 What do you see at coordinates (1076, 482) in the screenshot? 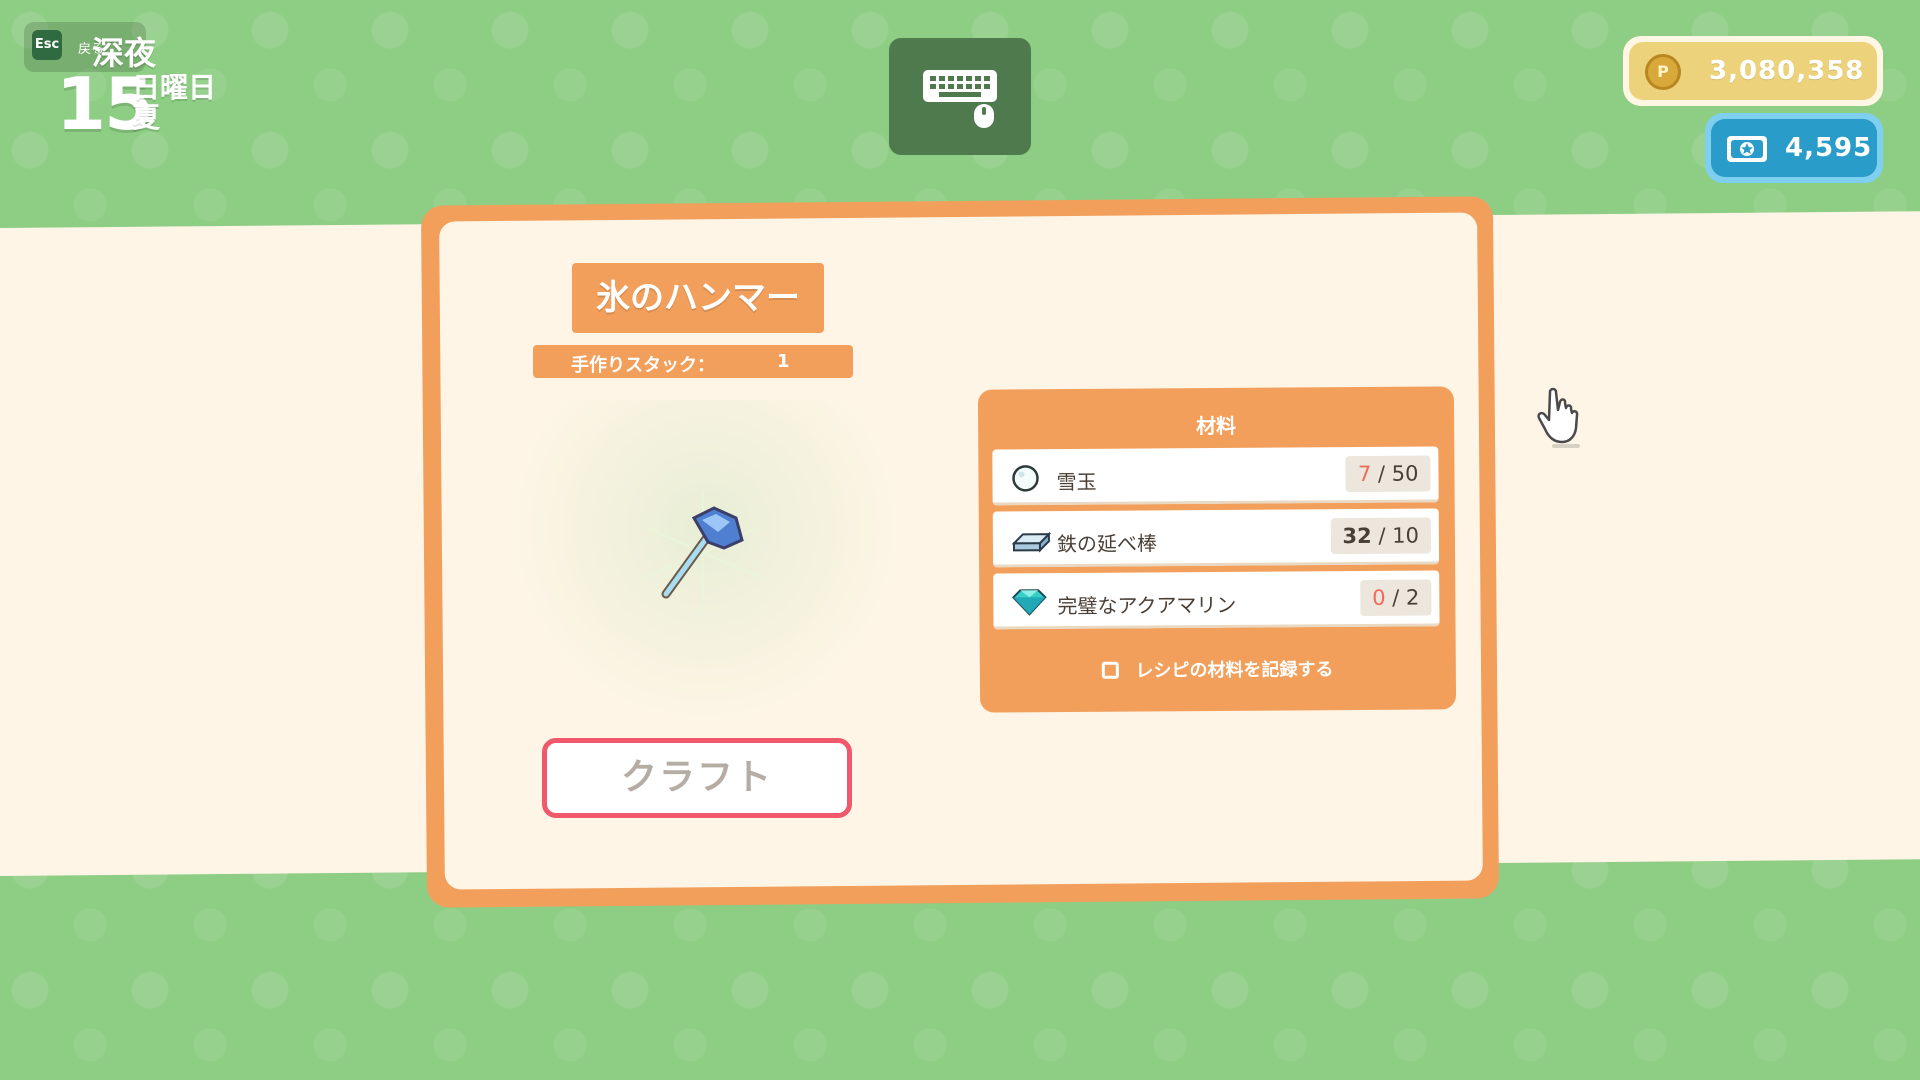
I see `material-name: 雪玉` at bounding box center [1076, 482].